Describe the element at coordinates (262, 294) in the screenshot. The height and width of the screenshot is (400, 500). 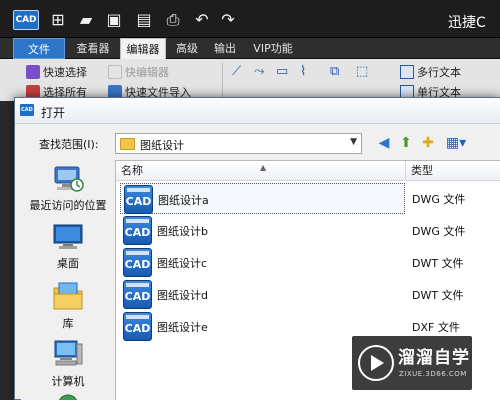
I see `file-row-name-cell: CAD 图纸设计d` at that location.